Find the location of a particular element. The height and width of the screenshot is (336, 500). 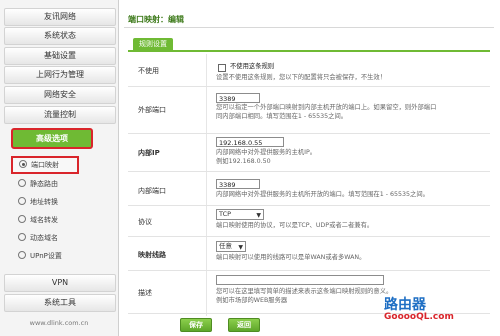

internal-port-input: 3389 is located at coordinates (238, 184).